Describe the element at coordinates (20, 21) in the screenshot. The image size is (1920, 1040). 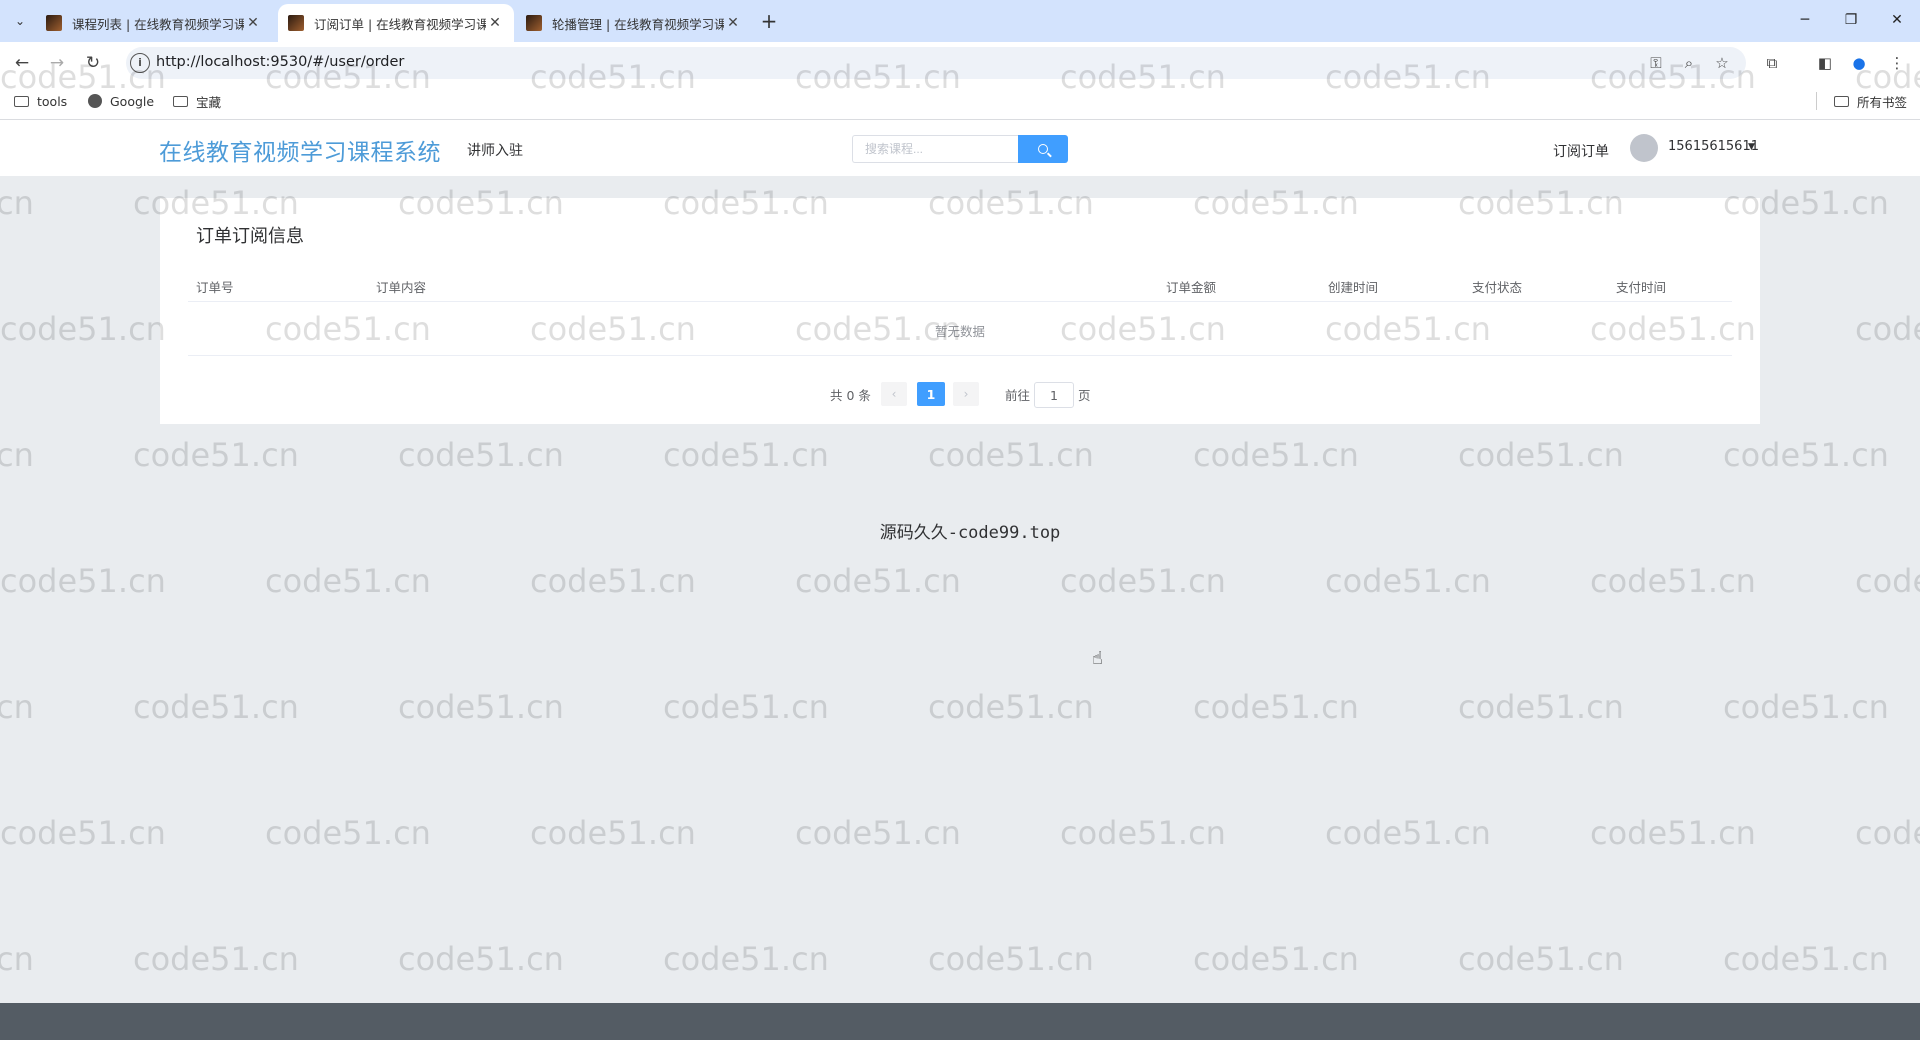
I see `tab-search-chevron-icon: ⌄` at that location.